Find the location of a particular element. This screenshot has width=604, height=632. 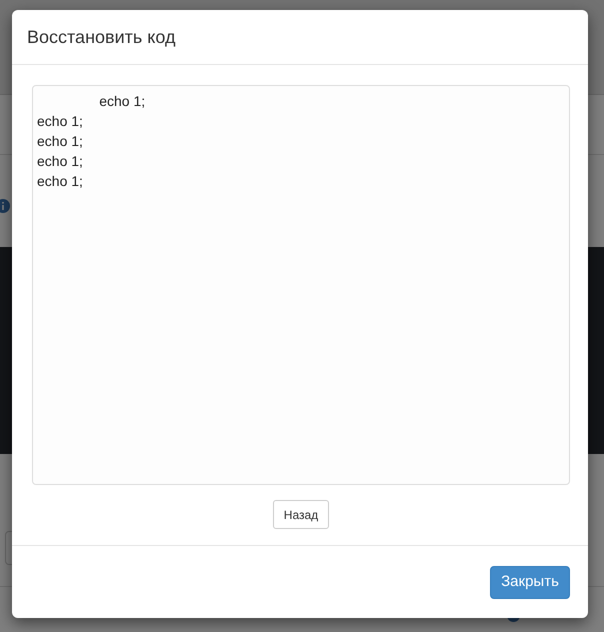

dialog-title: Восстановить код is located at coordinates (101, 37).